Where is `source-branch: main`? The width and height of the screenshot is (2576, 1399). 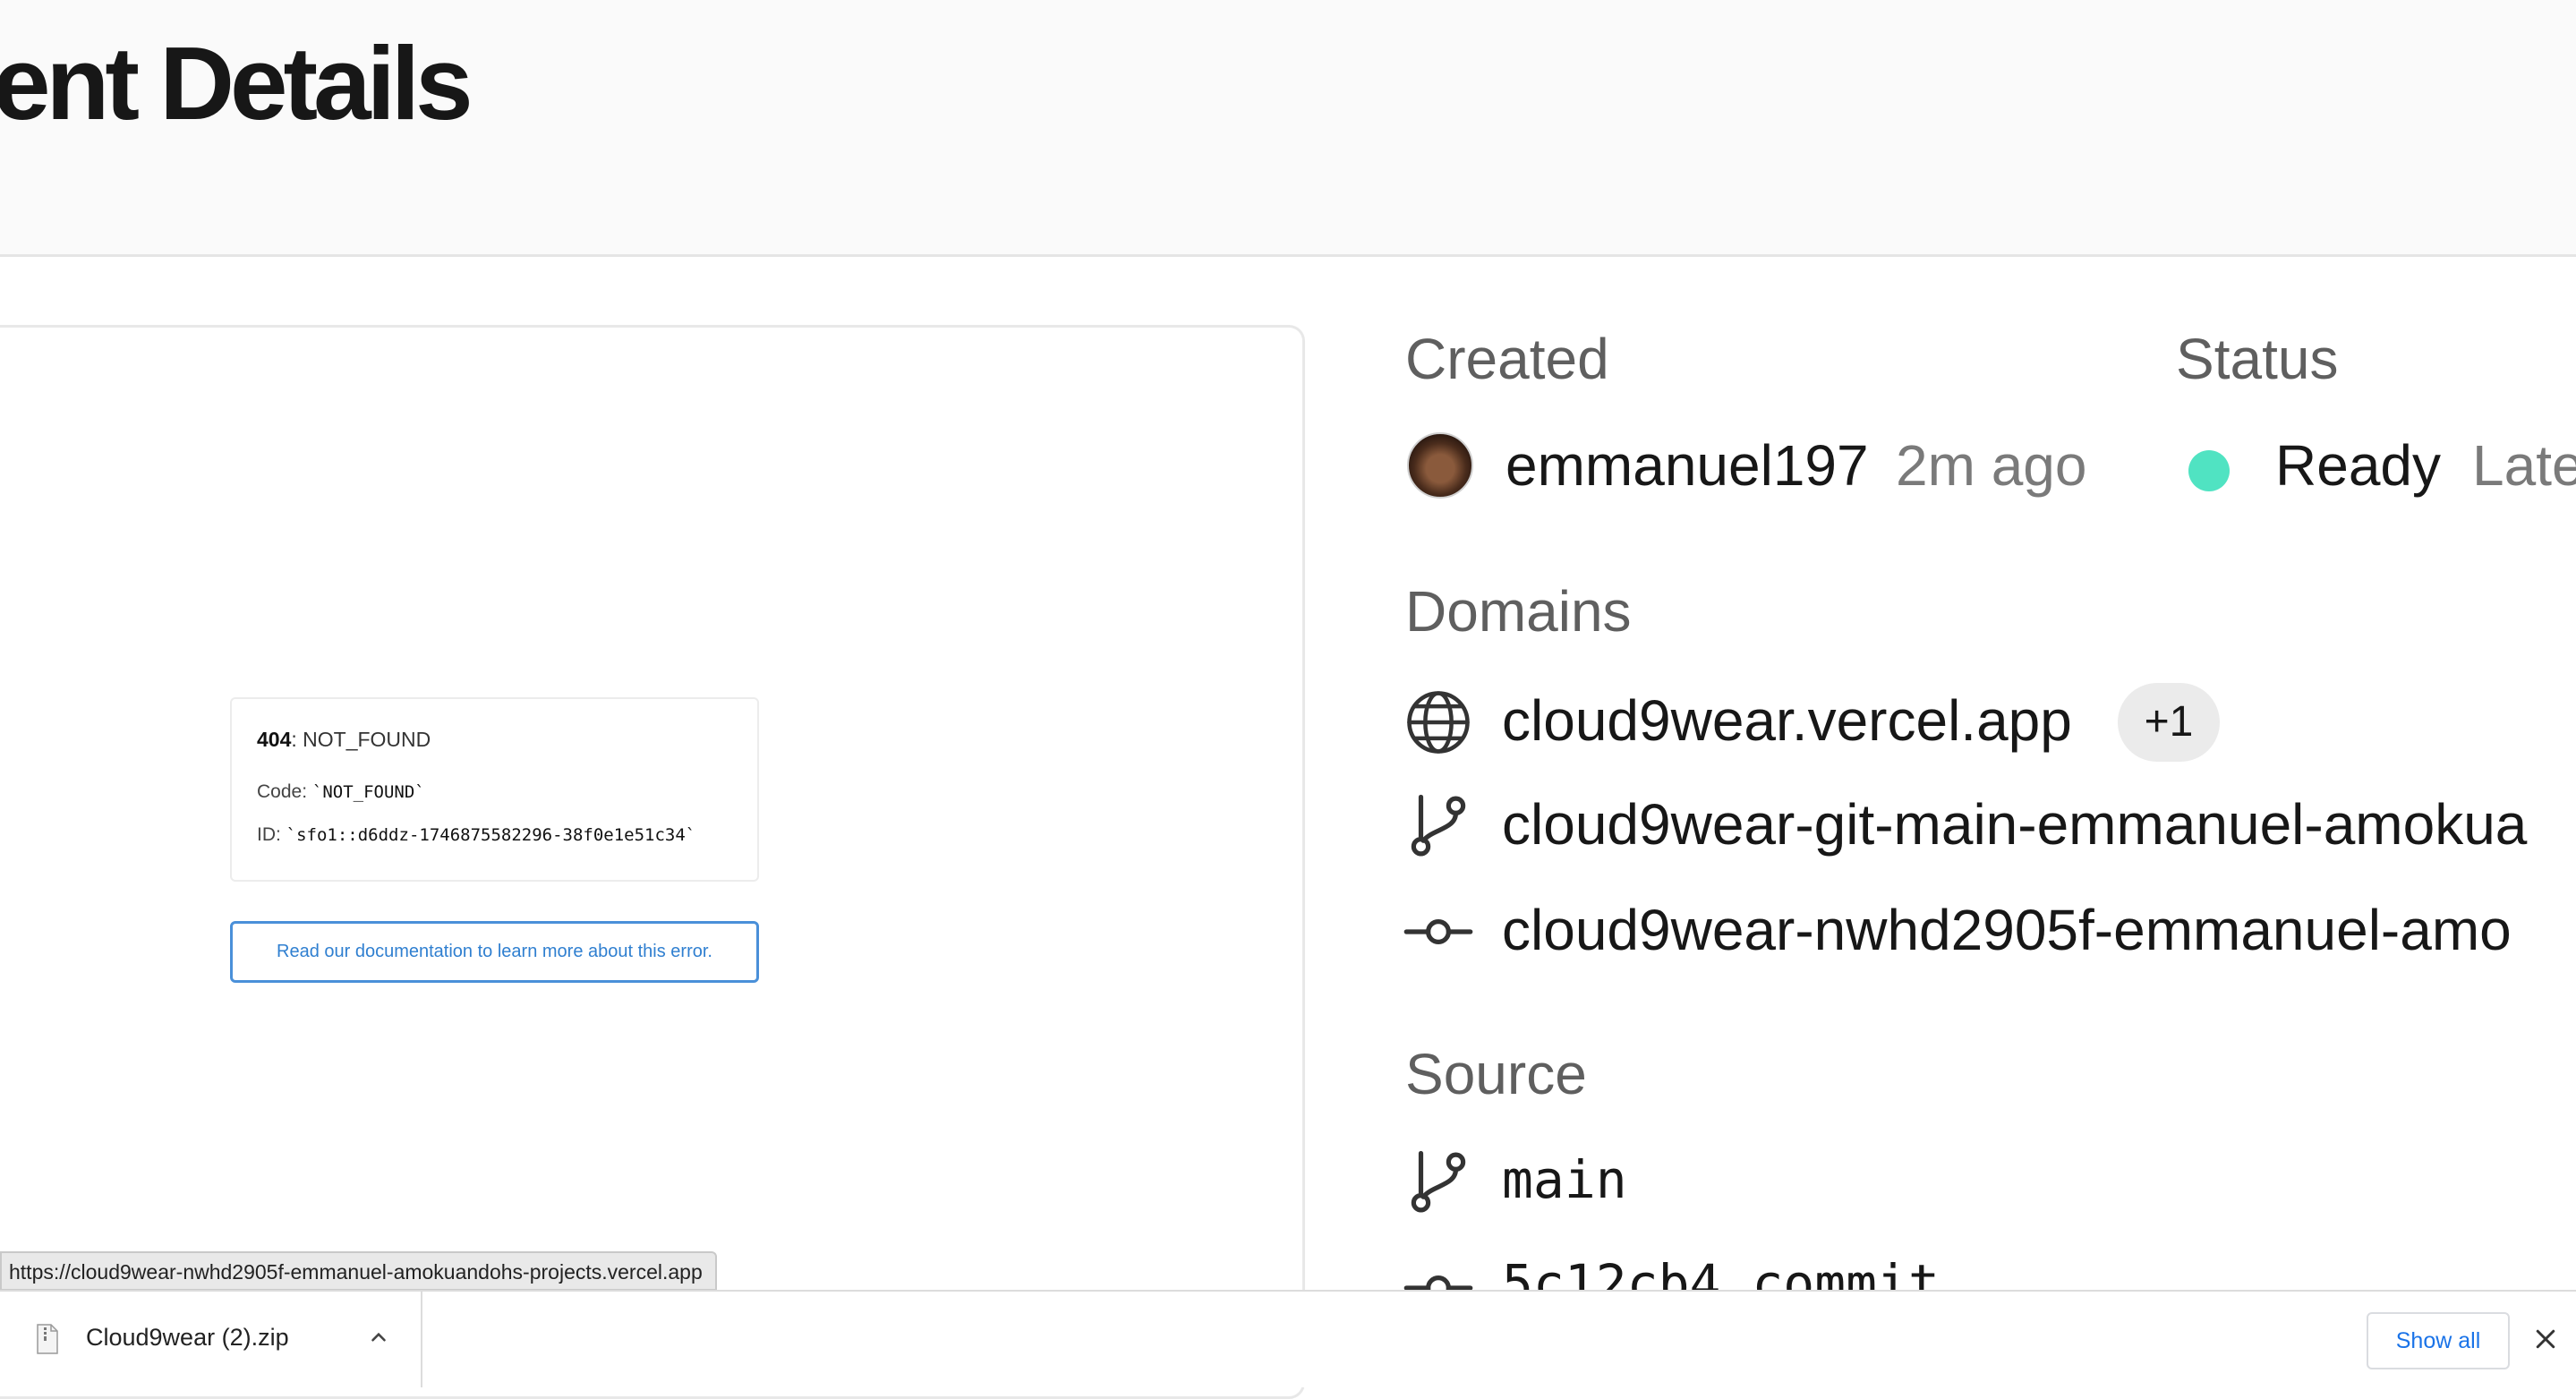 source-branch: main is located at coordinates (1564, 1180).